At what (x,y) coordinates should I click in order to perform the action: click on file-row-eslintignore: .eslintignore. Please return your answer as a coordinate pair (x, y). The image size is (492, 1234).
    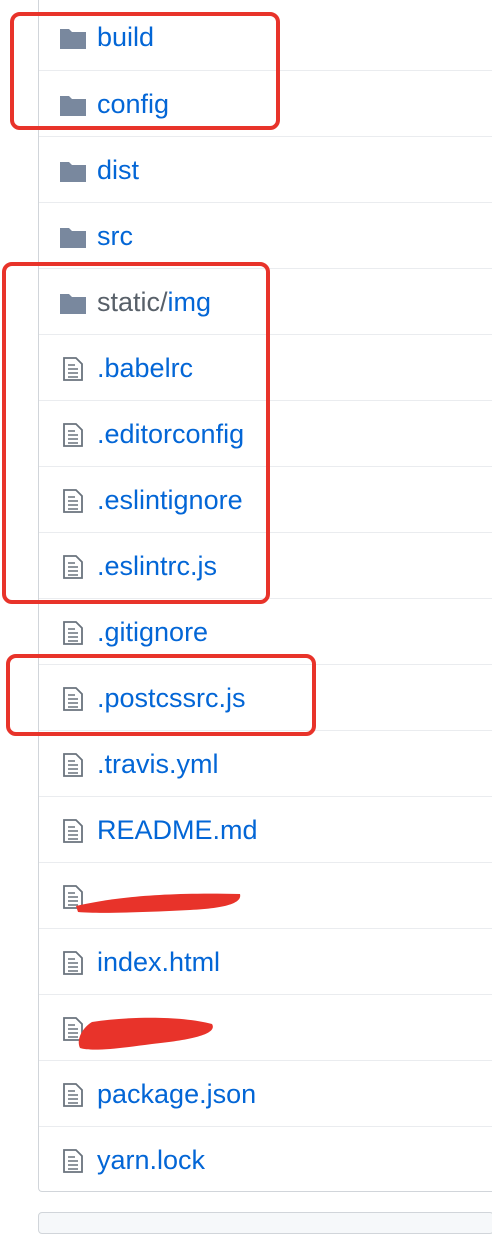
    Looking at the image, I should click on (265, 499).